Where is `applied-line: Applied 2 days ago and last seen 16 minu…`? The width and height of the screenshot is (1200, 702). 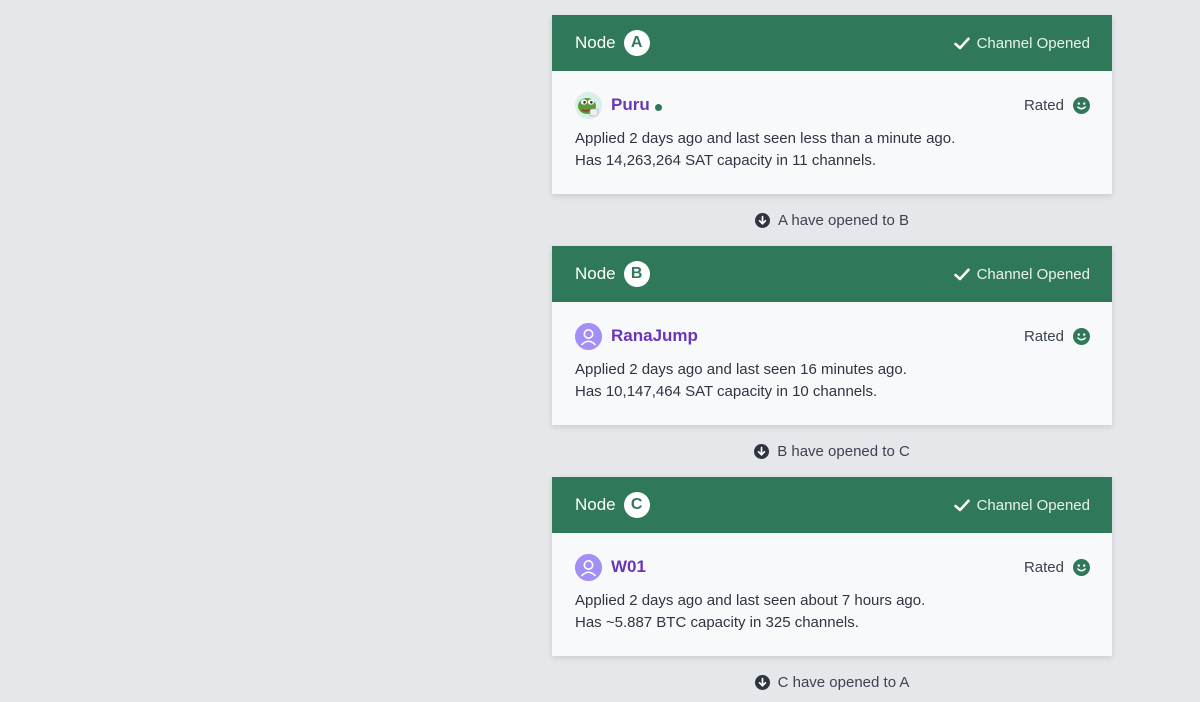 applied-line: Applied 2 days ago and last seen 16 minu… is located at coordinates (741, 369).